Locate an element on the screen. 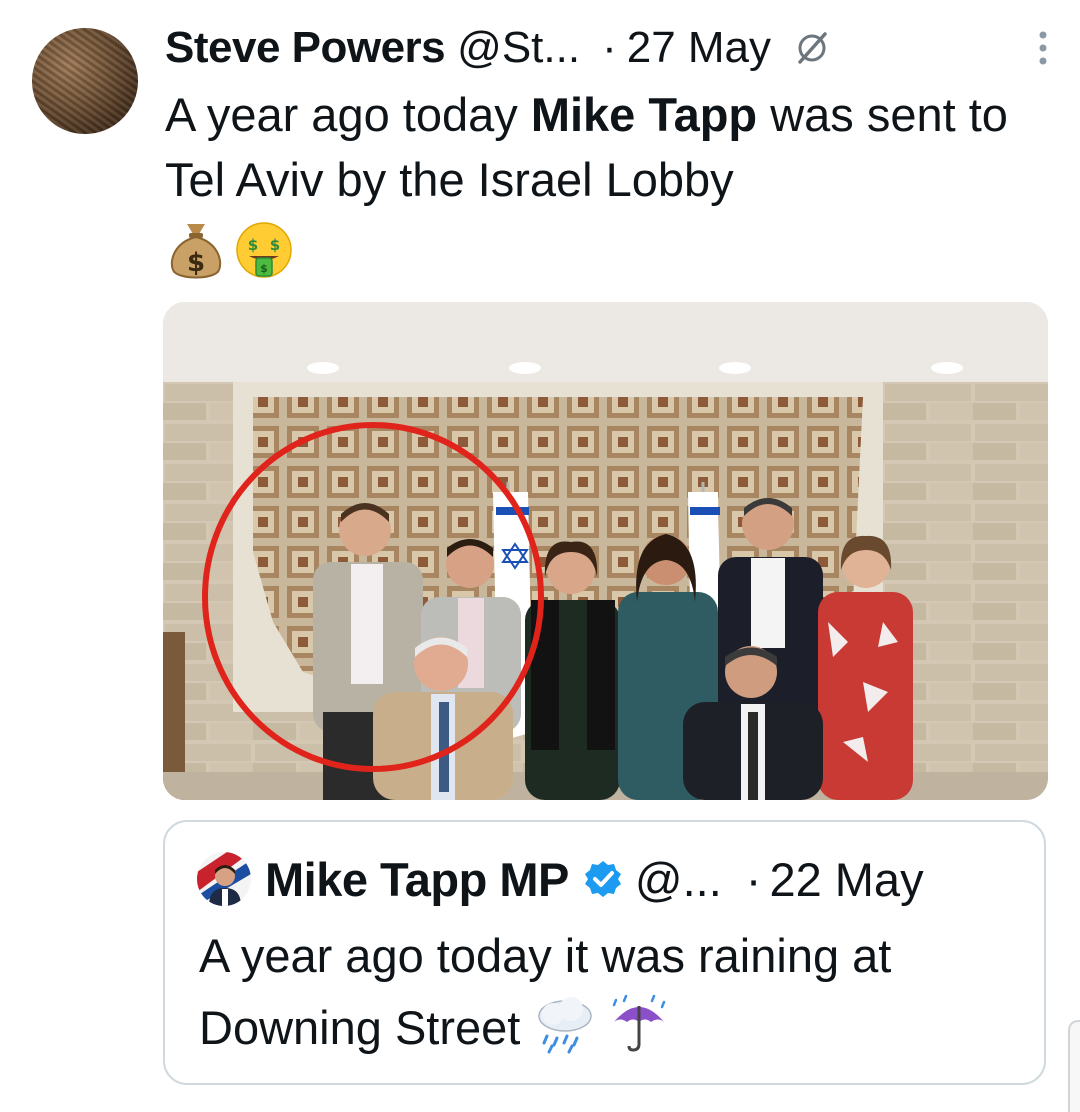 The width and height of the screenshot is (1080, 1112). verified-badge-icon is located at coordinates (603, 879).